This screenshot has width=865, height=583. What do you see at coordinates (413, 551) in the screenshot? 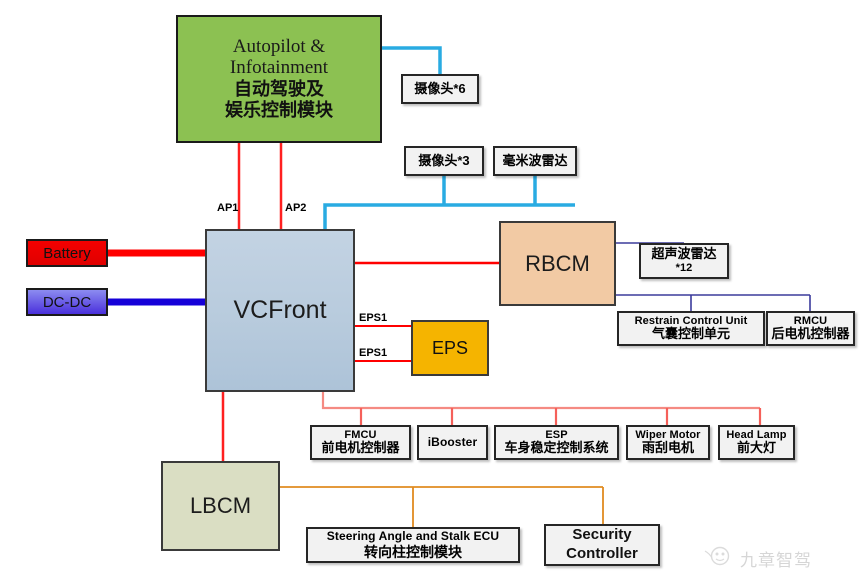
I see `steering-cn-label: 转向柱控制模块` at bounding box center [413, 551].